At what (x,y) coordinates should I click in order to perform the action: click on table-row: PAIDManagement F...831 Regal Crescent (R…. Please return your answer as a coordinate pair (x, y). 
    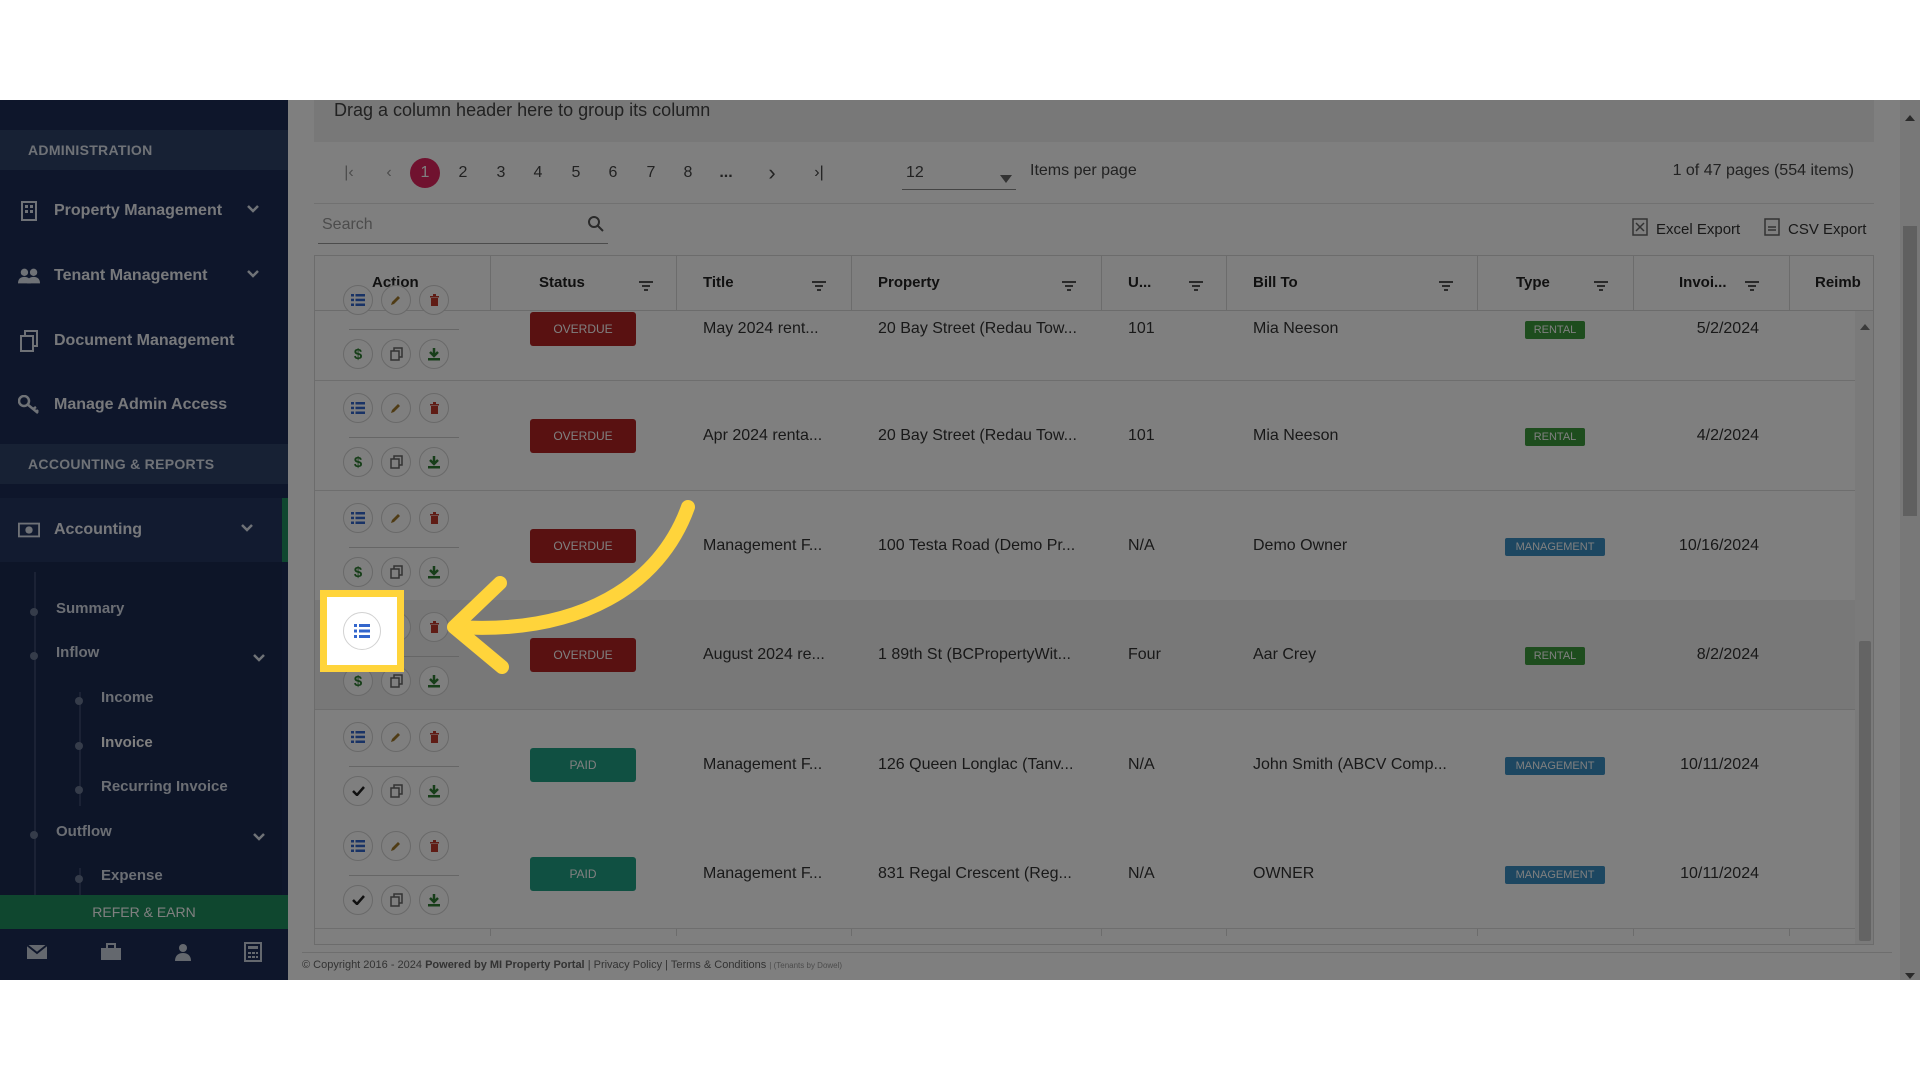
    Looking at the image, I should click on (1085, 874).